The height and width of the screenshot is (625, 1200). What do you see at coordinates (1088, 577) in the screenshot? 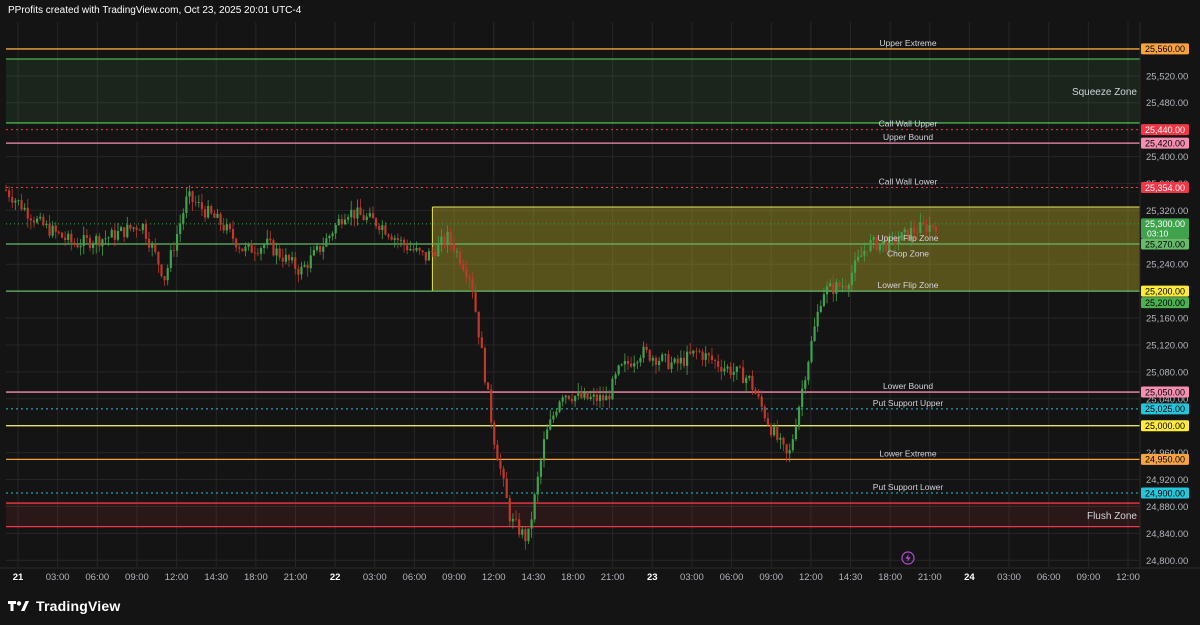
I see `time-tick-label: 09:00` at bounding box center [1088, 577].